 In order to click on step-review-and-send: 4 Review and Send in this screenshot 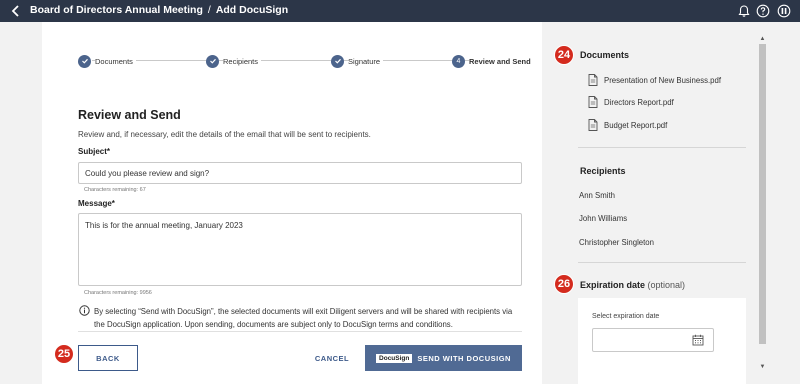, I will do `click(493, 61)`.